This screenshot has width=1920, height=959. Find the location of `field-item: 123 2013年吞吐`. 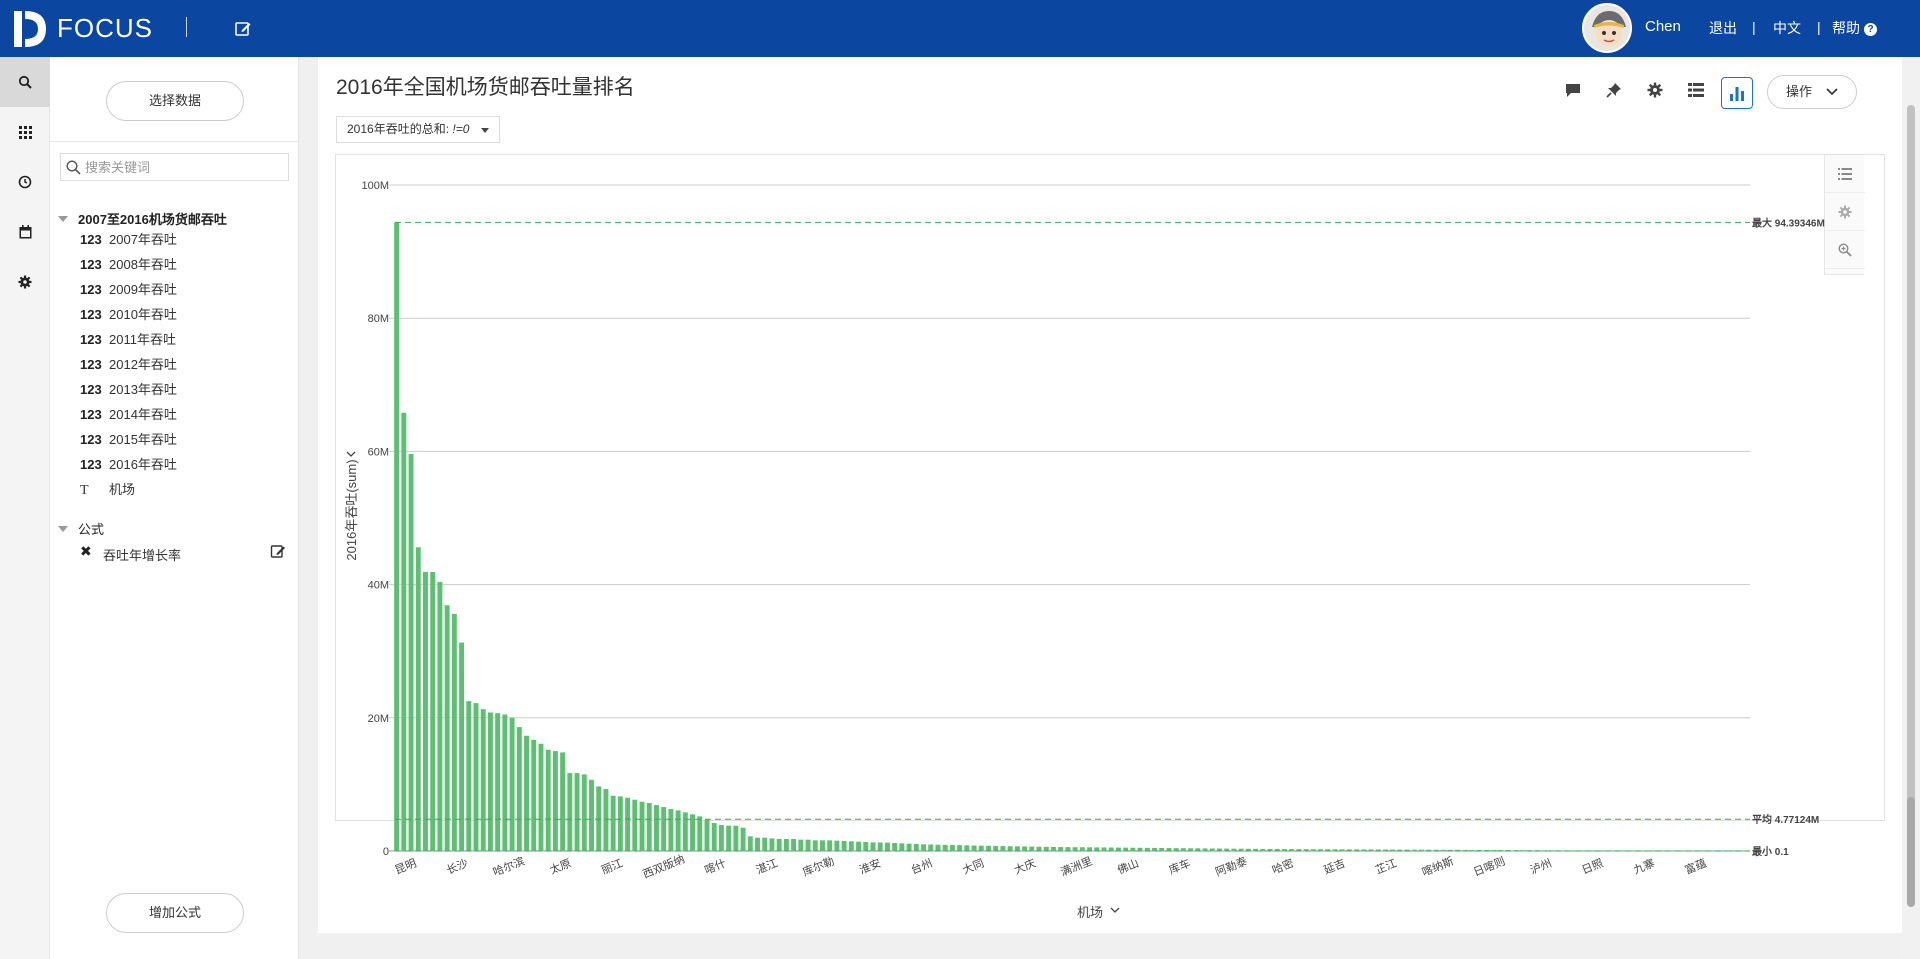

field-item: 123 2013年吞吐 is located at coordinates (128, 390).